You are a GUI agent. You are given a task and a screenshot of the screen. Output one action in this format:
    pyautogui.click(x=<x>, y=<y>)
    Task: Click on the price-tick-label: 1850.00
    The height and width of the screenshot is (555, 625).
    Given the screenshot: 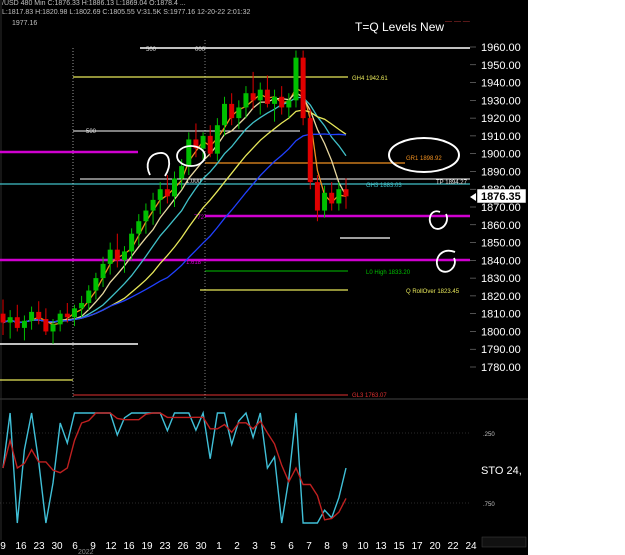 What is the action you would take?
    pyautogui.click(x=501, y=244)
    